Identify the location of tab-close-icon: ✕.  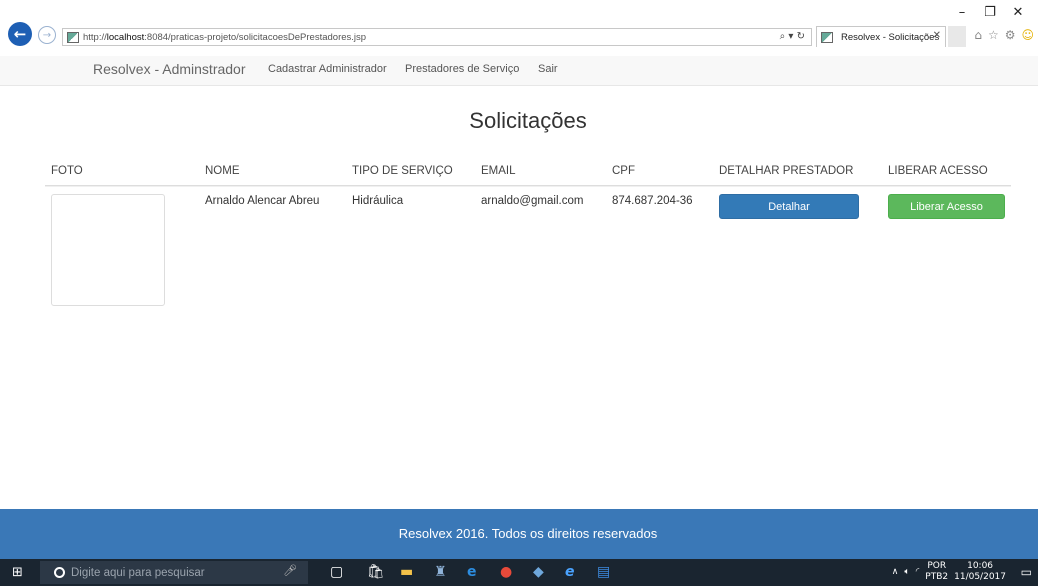
(937, 35).